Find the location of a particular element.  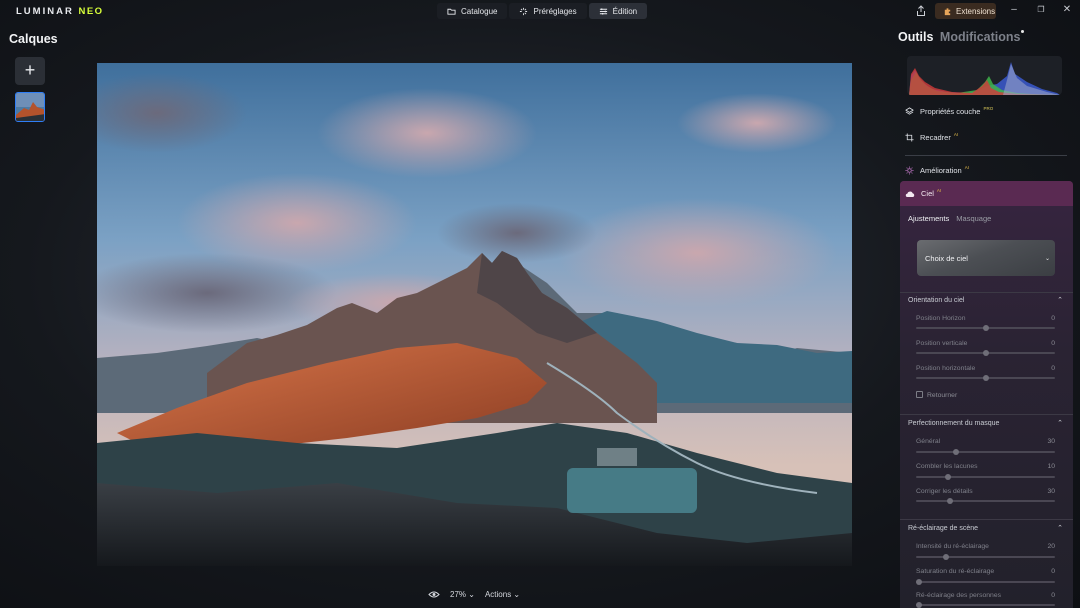

slider-relight-intensity is located at coordinates (985, 557).